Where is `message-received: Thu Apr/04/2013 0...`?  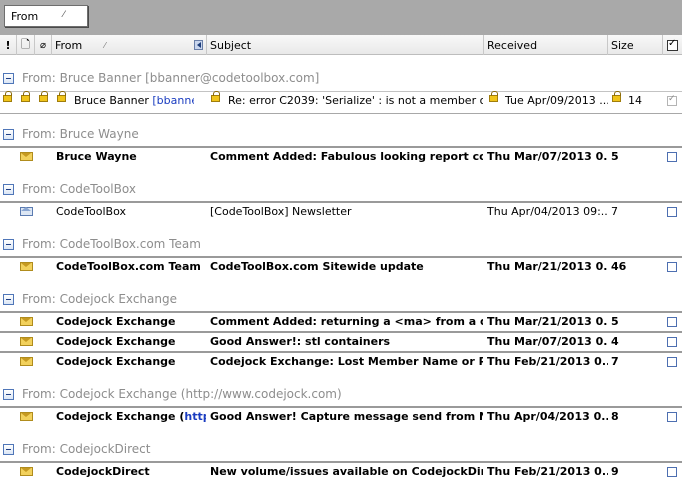 message-received: Thu Apr/04/2013 0... is located at coordinates (547, 416).